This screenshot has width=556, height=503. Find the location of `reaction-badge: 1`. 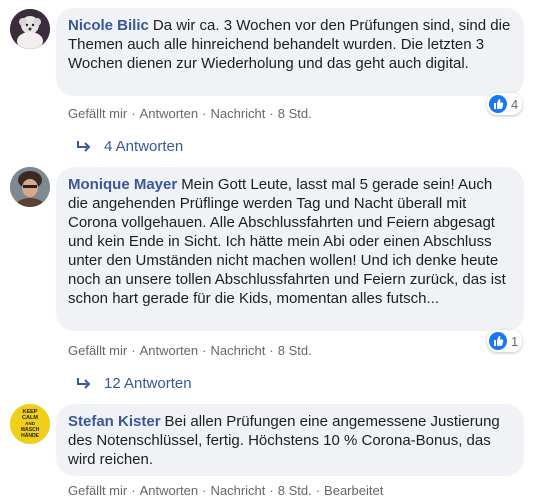

reaction-badge: 1 is located at coordinates (505, 341).